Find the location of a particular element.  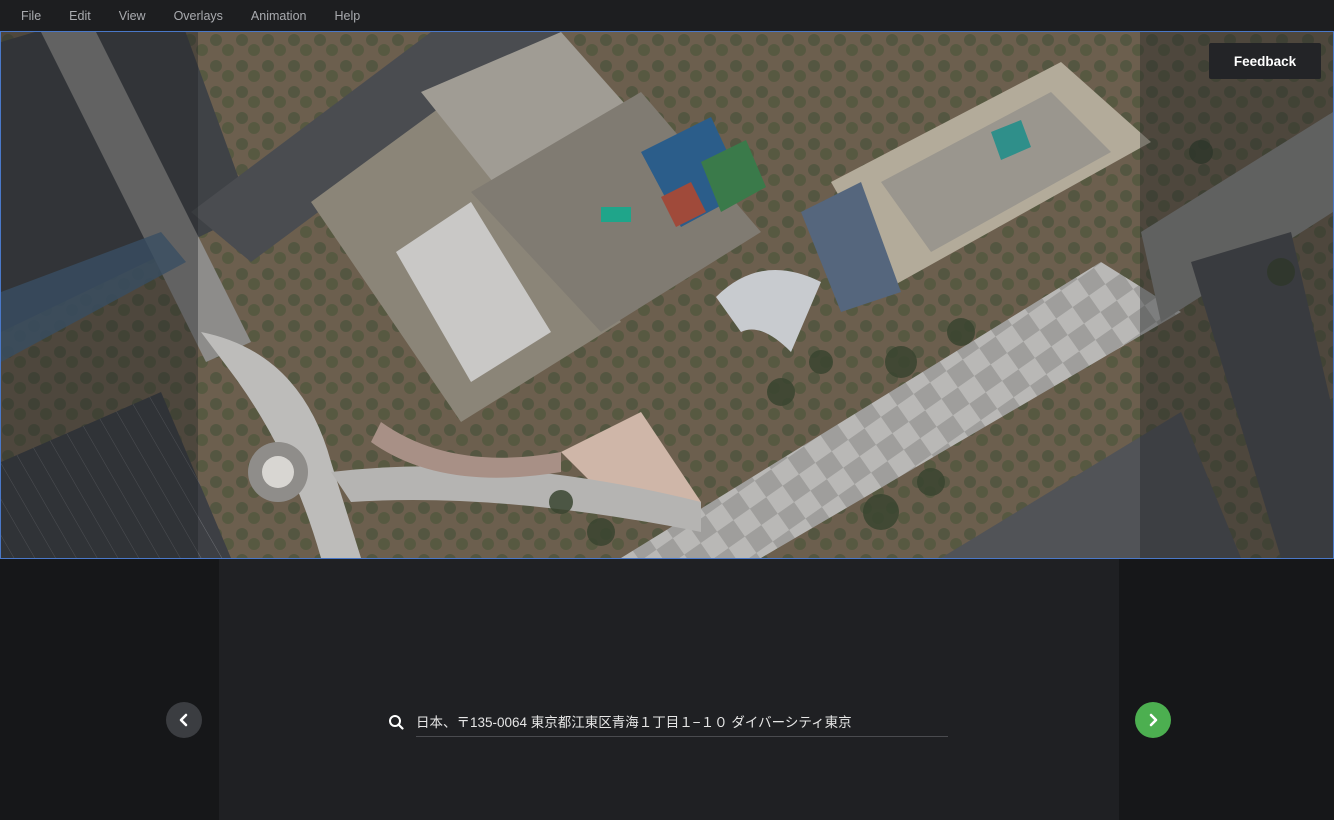

location-search: 日本、〒135-0064 東京都江東区青海１丁目１−１０ ダイバーシティ東京 is located at coordinates (668, 721).